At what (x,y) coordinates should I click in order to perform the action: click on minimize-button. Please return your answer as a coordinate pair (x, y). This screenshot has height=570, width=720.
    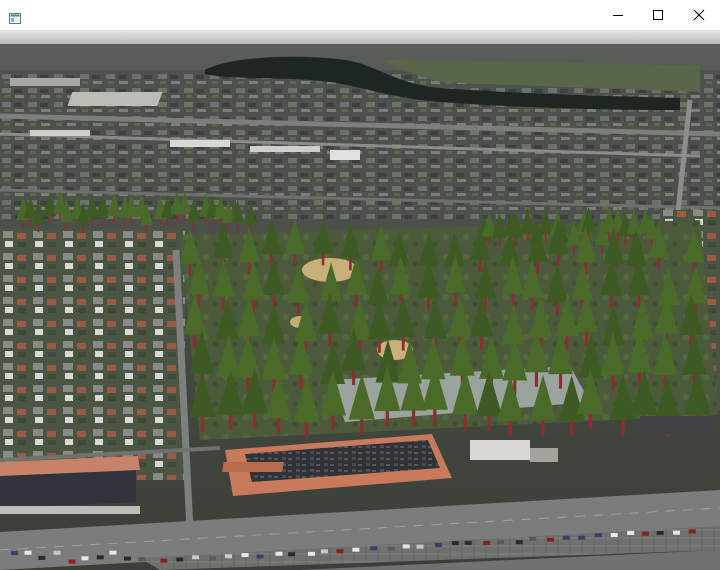
    Looking at the image, I should click on (618, 15).